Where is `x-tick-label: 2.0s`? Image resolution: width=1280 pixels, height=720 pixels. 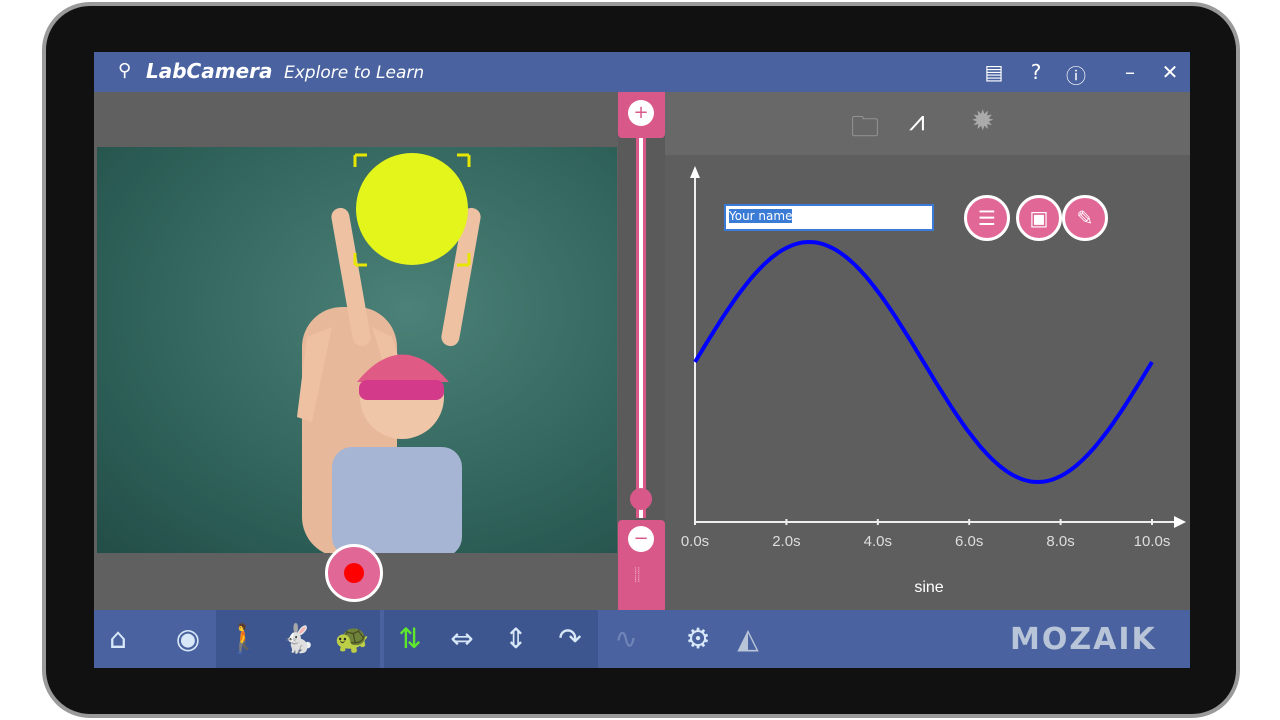 x-tick-label: 2.0s is located at coordinates (786, 541).